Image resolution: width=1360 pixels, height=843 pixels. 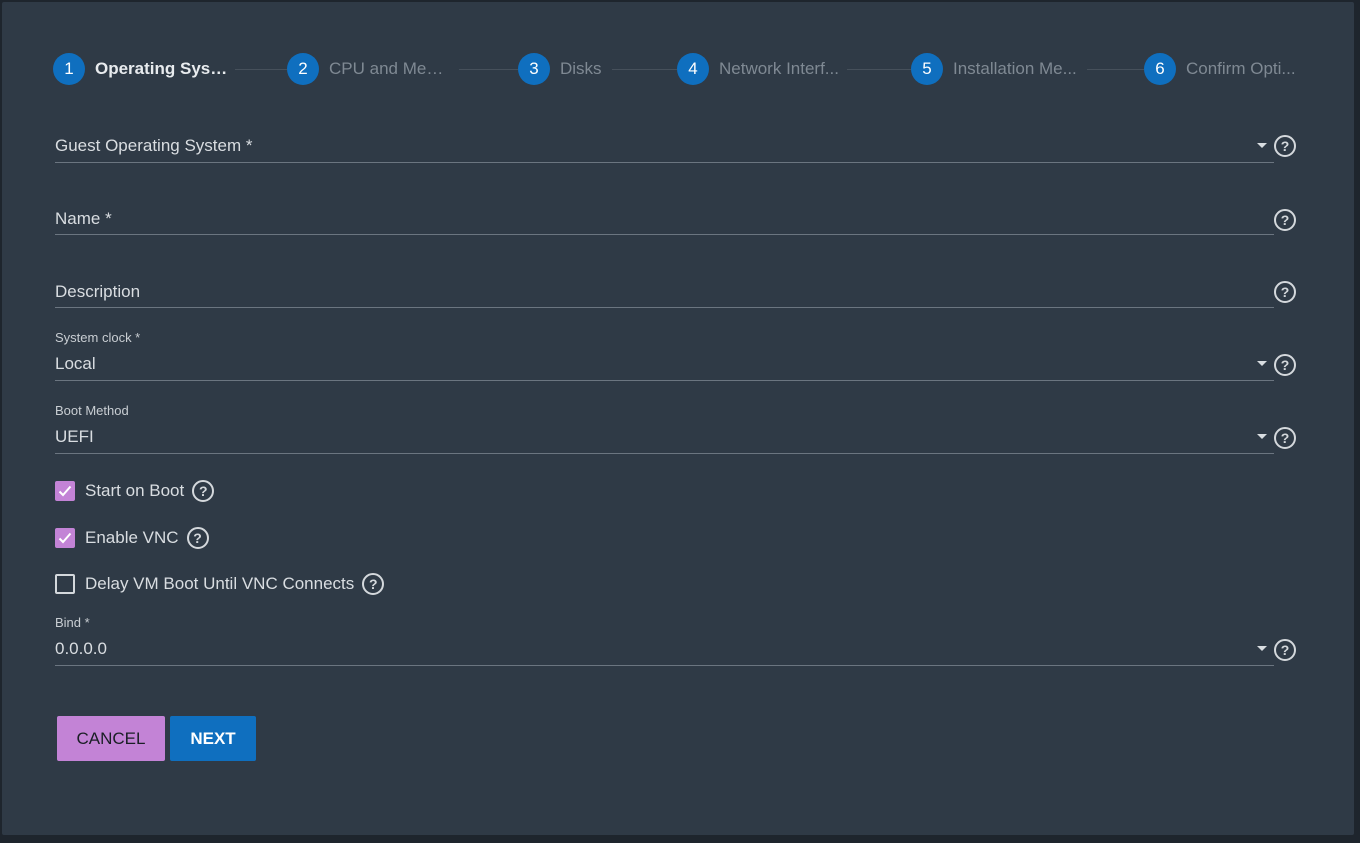 What do you see at coordinates (303, 69) in the screenshot?
I see `step-number: 2` at bounding box center [303, 69].